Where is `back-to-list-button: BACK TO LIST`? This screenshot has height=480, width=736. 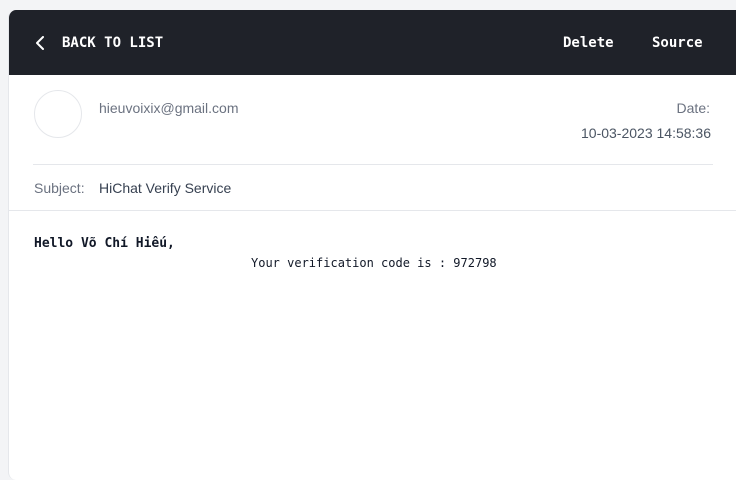
back-to-list-button: BACK TO LIST is located at coordinates (98, 42).